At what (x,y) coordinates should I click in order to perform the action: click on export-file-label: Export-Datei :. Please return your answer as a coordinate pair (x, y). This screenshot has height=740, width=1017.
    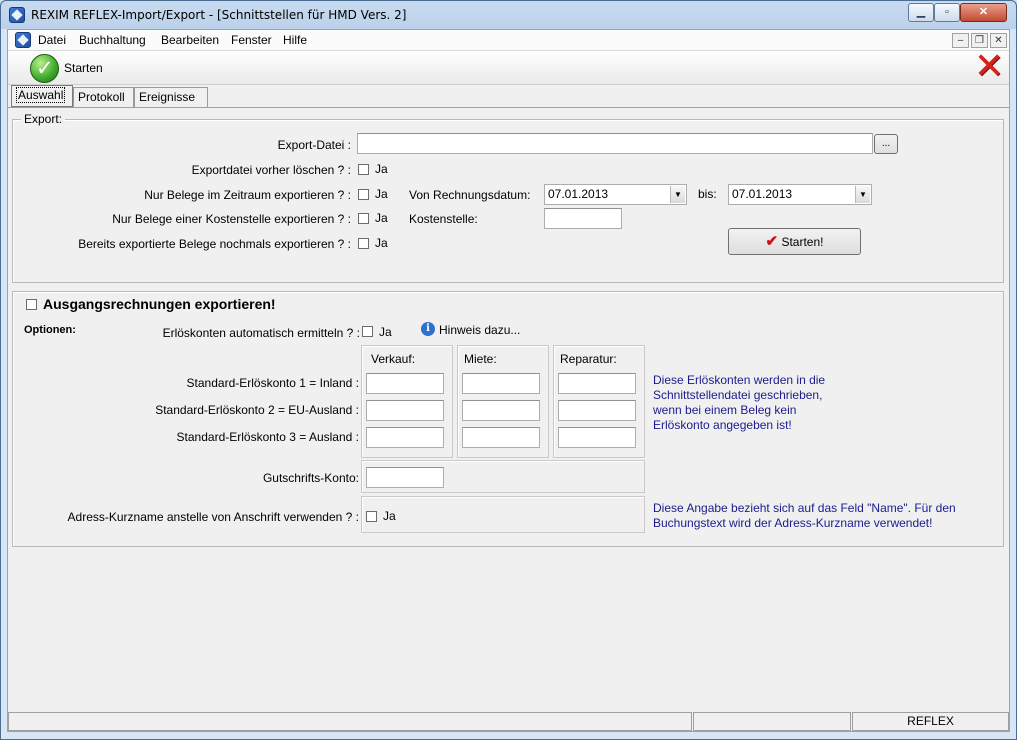
    Looking at the image, I should click on (314, 145).